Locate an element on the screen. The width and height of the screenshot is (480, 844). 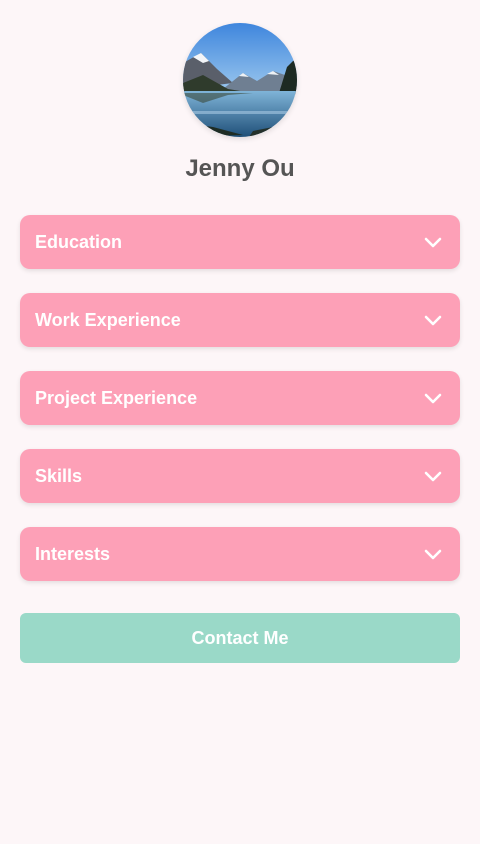
section-label: Education is located at coordinates (79, 242).